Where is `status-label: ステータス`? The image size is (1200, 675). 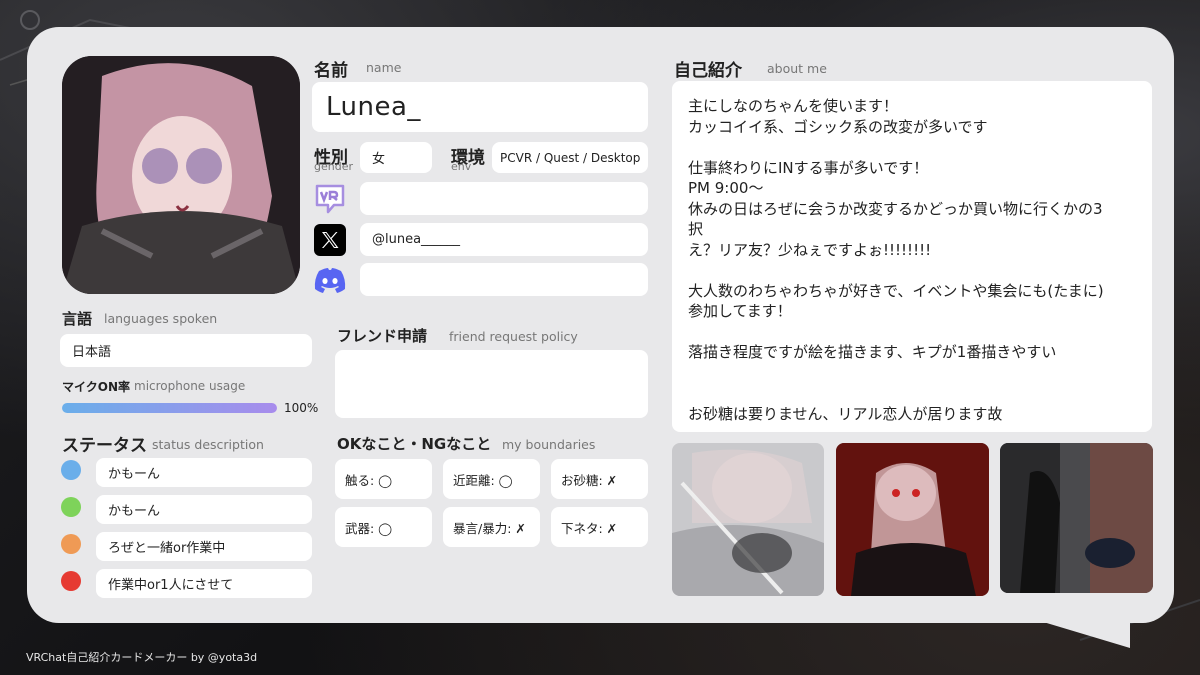 status-label: ステータス is located at coordinates (104, 446).